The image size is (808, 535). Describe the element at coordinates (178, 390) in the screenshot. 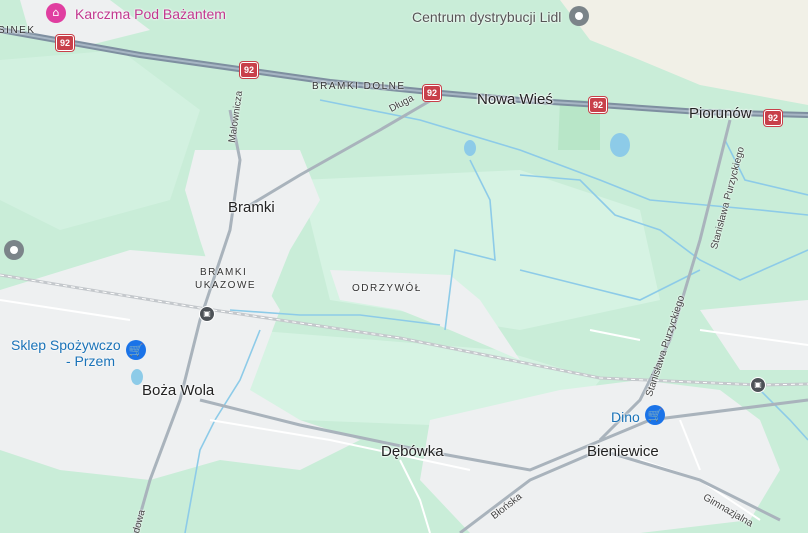

I see `place-label-boza-wola: Boża Wola` at that location.